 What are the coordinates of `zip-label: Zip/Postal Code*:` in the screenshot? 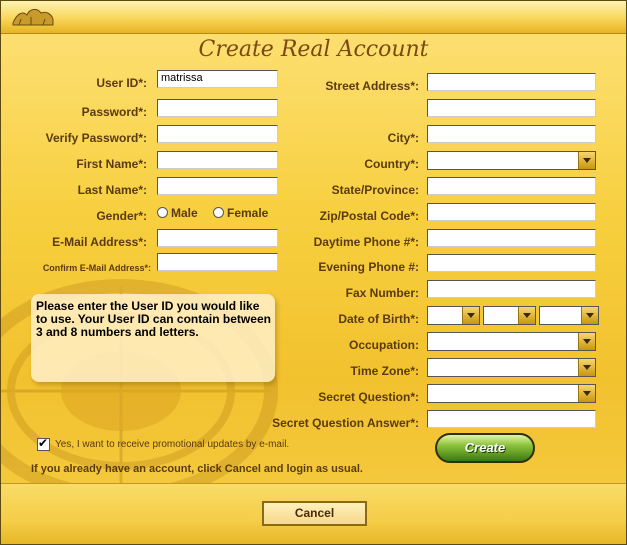 It's located at (369, 216).